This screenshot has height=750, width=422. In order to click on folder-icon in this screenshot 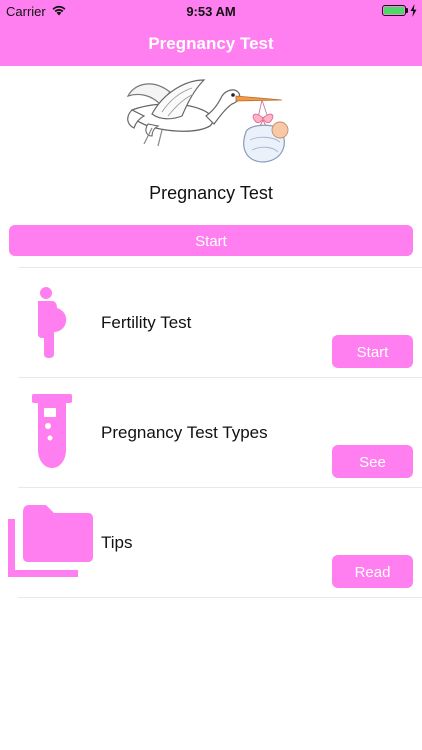, I will do `click(50, 541)`.